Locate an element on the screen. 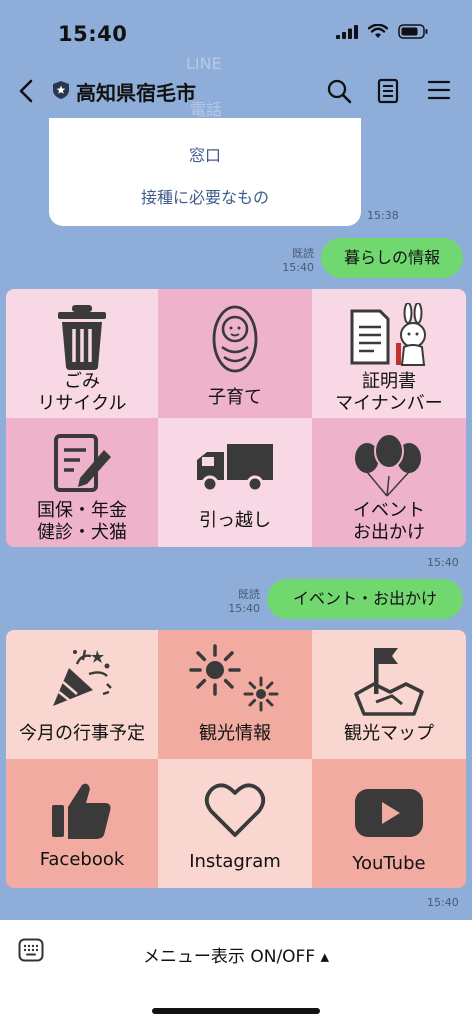  menu-item-instagram: Instagram is located at coordinates (235, 823).